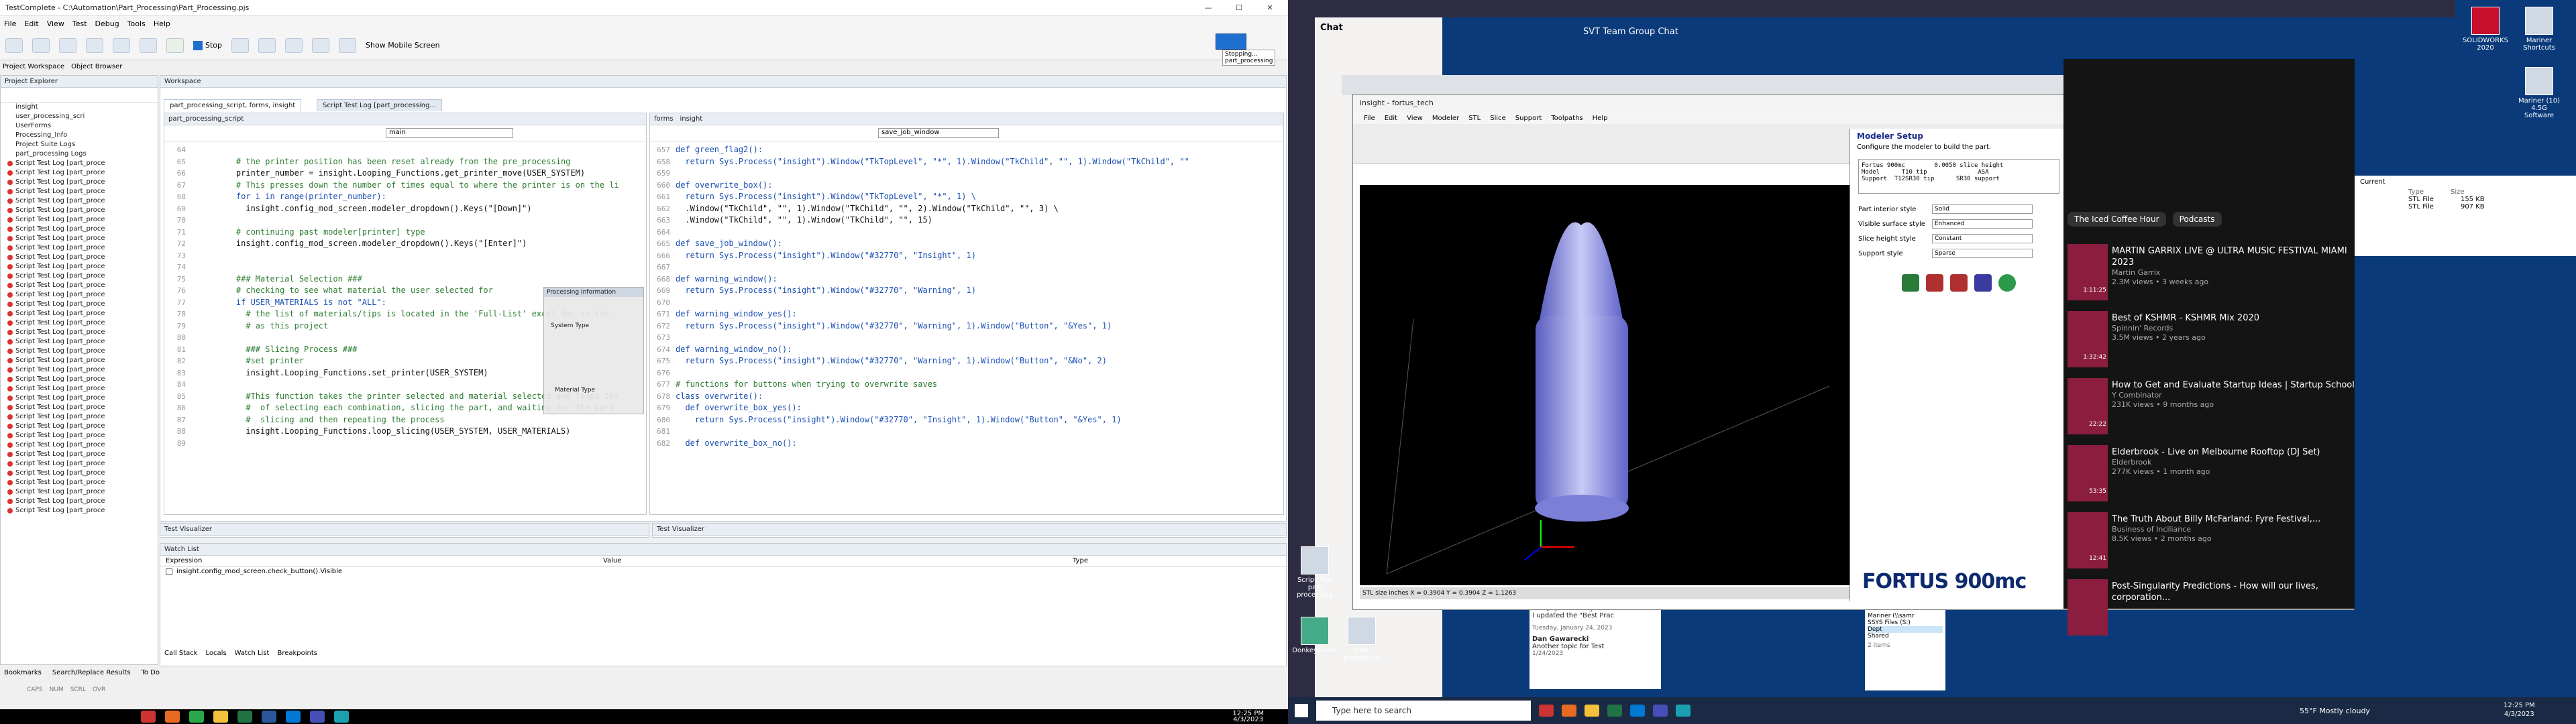 The height and width of the screenshot is (724, 2576). Describe the element at coordinates (1301, 710) in the screenshot. I see `start-icon` at that location.